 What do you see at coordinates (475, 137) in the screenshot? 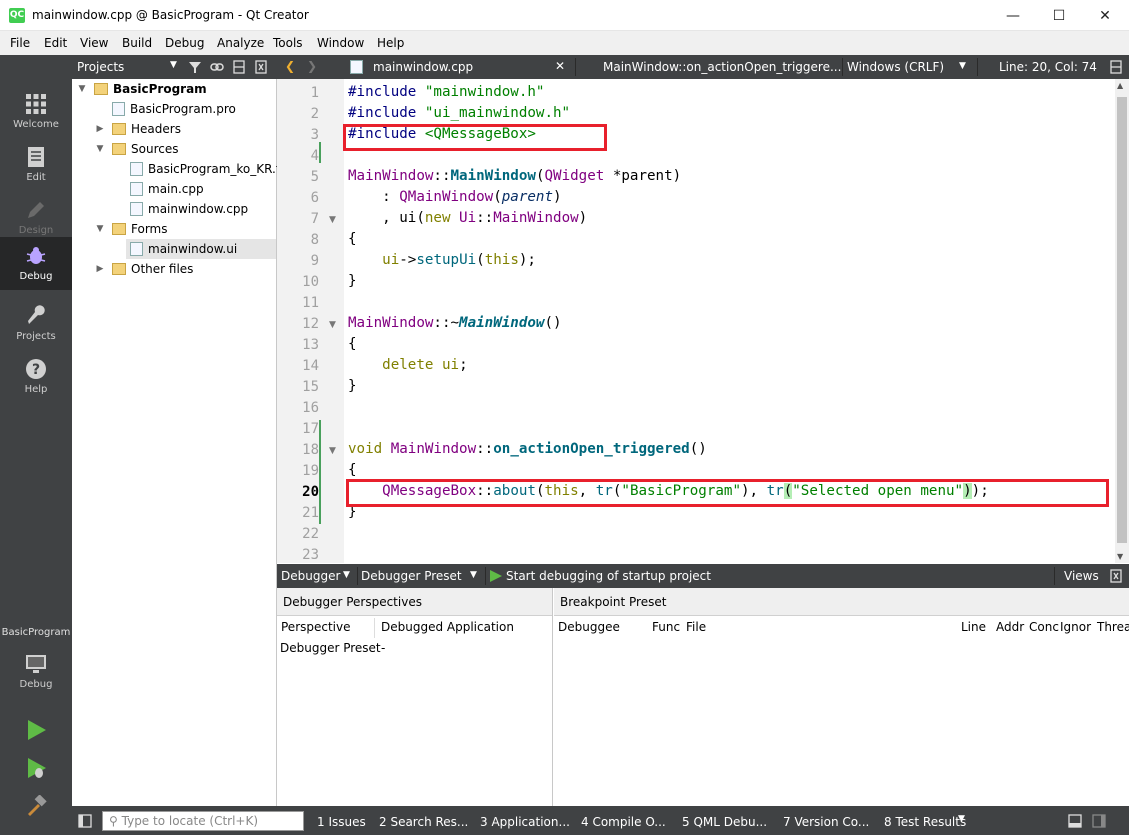
I see `annotation-highlight-box` at bounding box center [475, 137].